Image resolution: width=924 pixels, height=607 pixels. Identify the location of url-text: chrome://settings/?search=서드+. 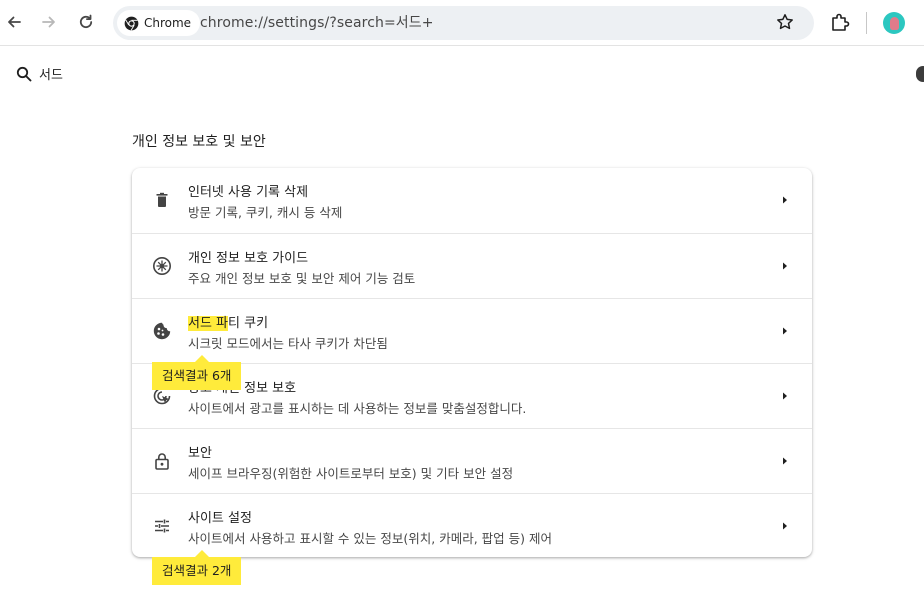
(317, 23).